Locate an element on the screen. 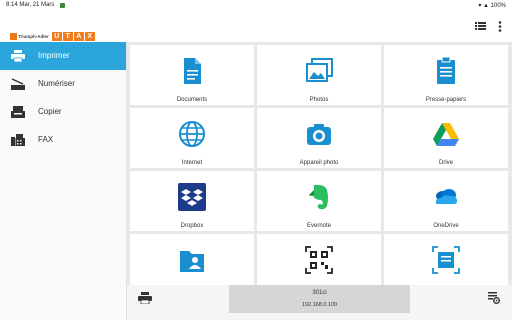  dropbox-icon is located at coordinates (192, 197).